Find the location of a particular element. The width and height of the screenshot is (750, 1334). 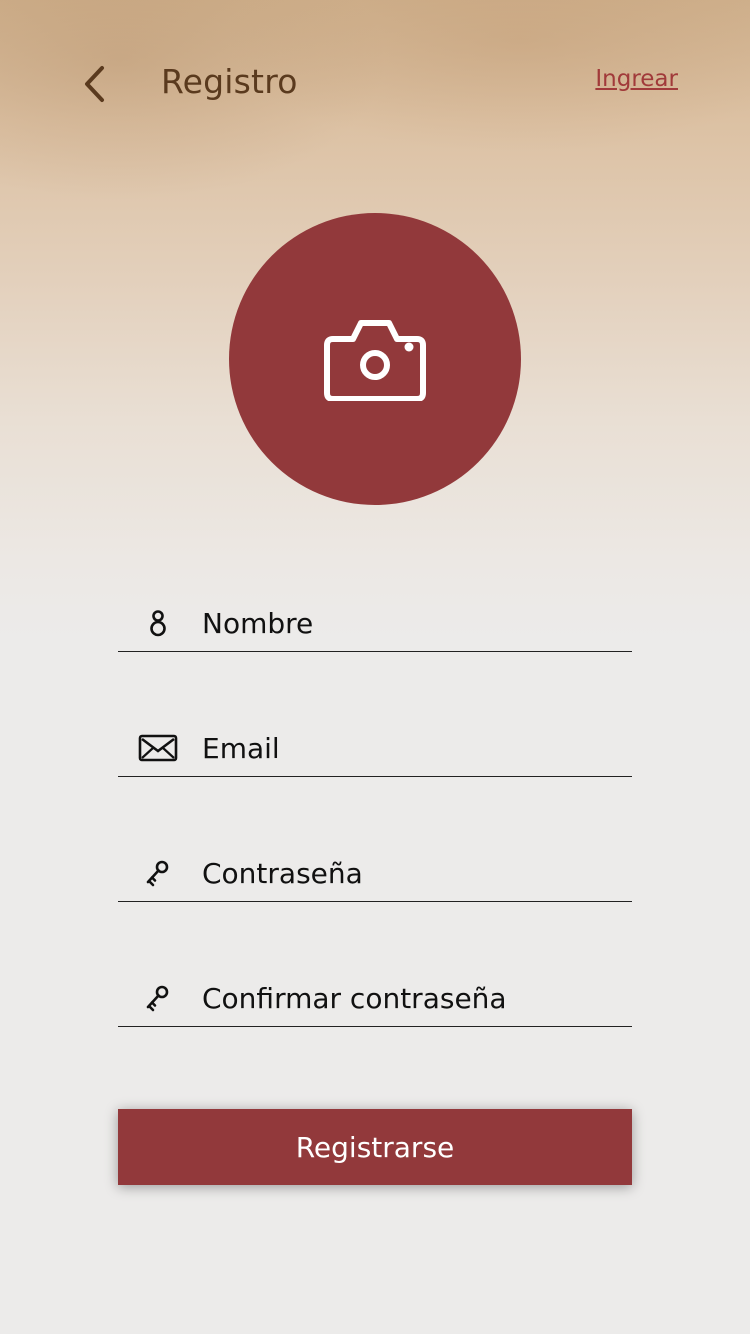

email-input is located at coordinates (410, 748).